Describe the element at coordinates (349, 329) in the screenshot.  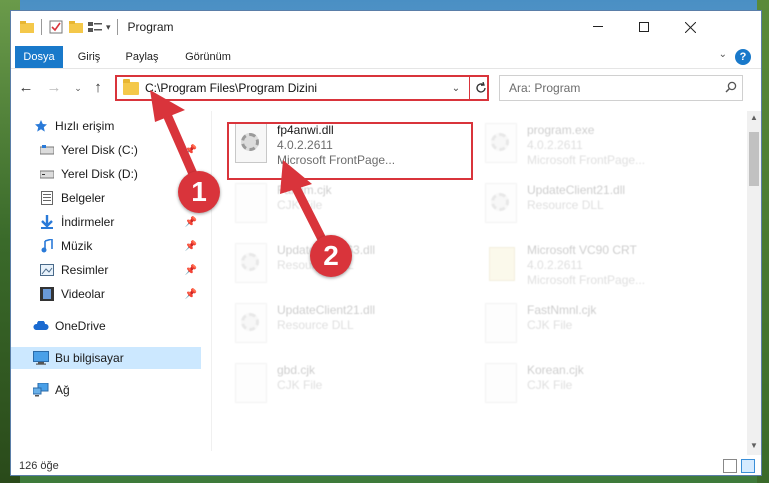
I see `file-item-updateclient21-b: UpdateClient21.dll Resource DLL` at that location.